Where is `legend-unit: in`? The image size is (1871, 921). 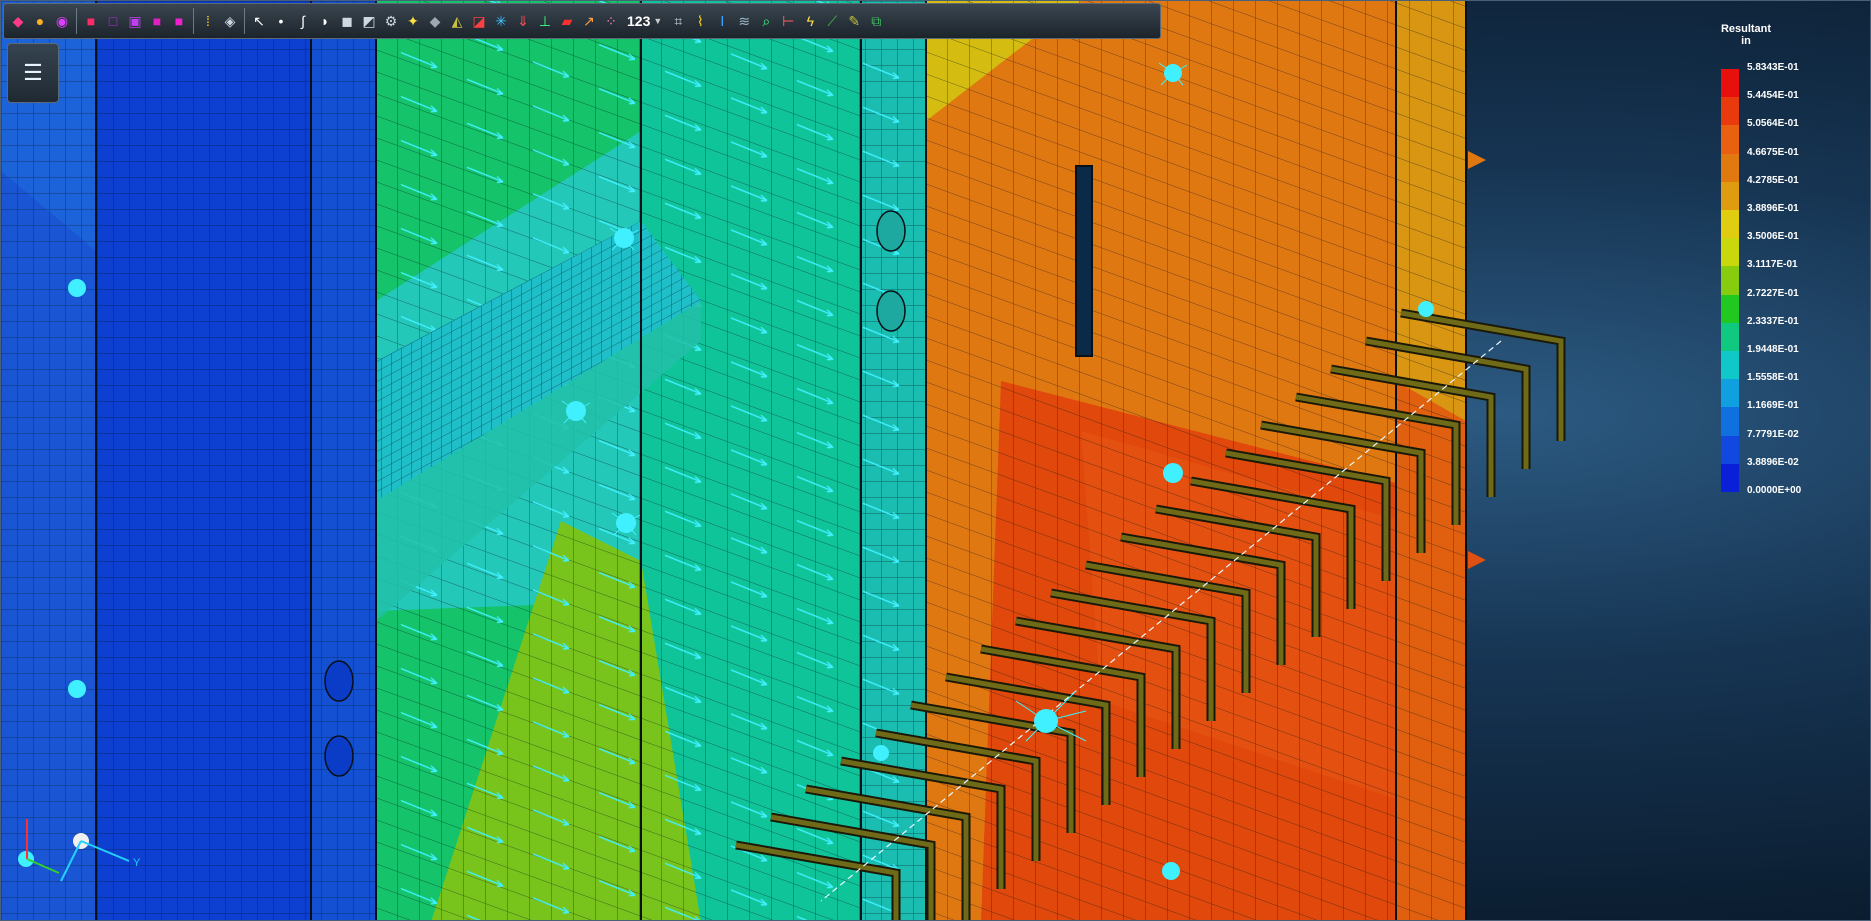 legend-unit: in is located at coordinates (1746, 41).